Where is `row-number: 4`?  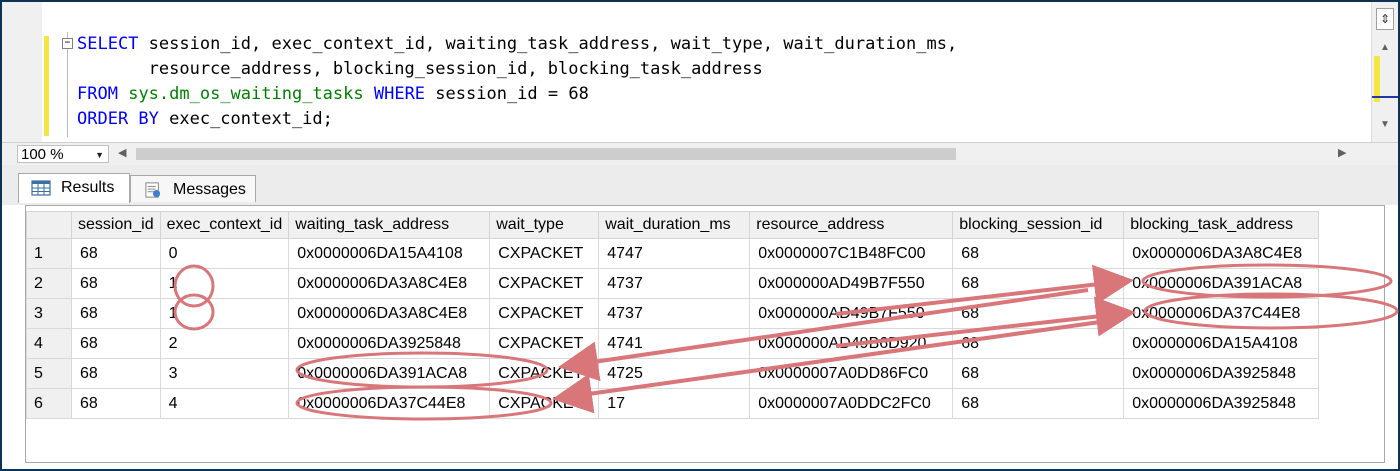
row-number: 4 is located at coordinates (49, 343).